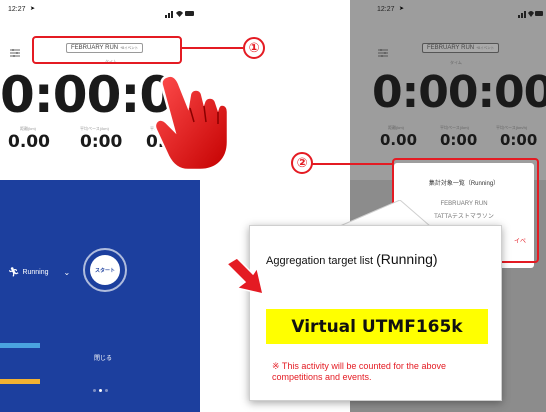 The image size is (546, 412). I want to click on callout-title: Aggregation target list (Running), so click(352, 259).